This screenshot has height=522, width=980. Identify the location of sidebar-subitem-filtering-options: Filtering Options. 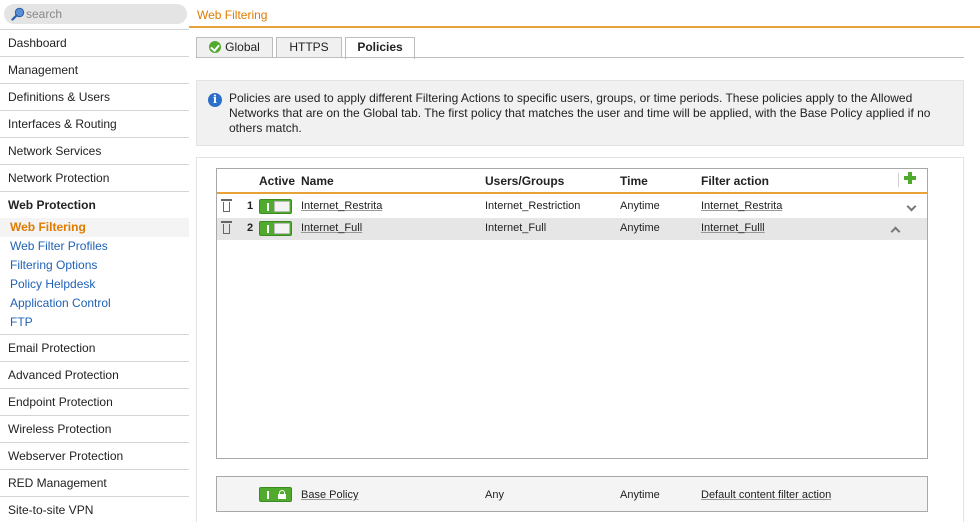
(94, 265).